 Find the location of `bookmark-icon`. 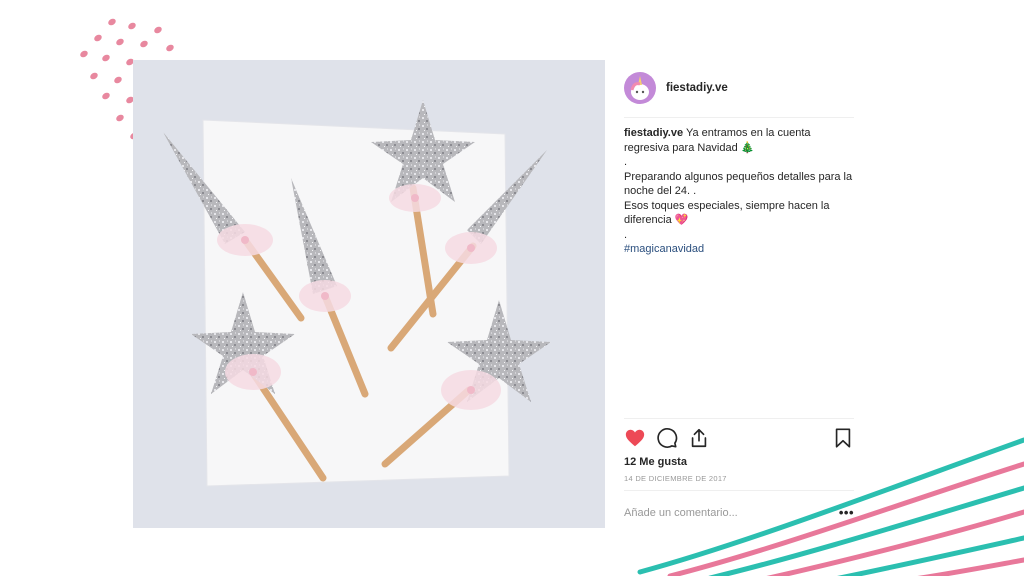

bookmark-icon is located at coordinates (843, 438).